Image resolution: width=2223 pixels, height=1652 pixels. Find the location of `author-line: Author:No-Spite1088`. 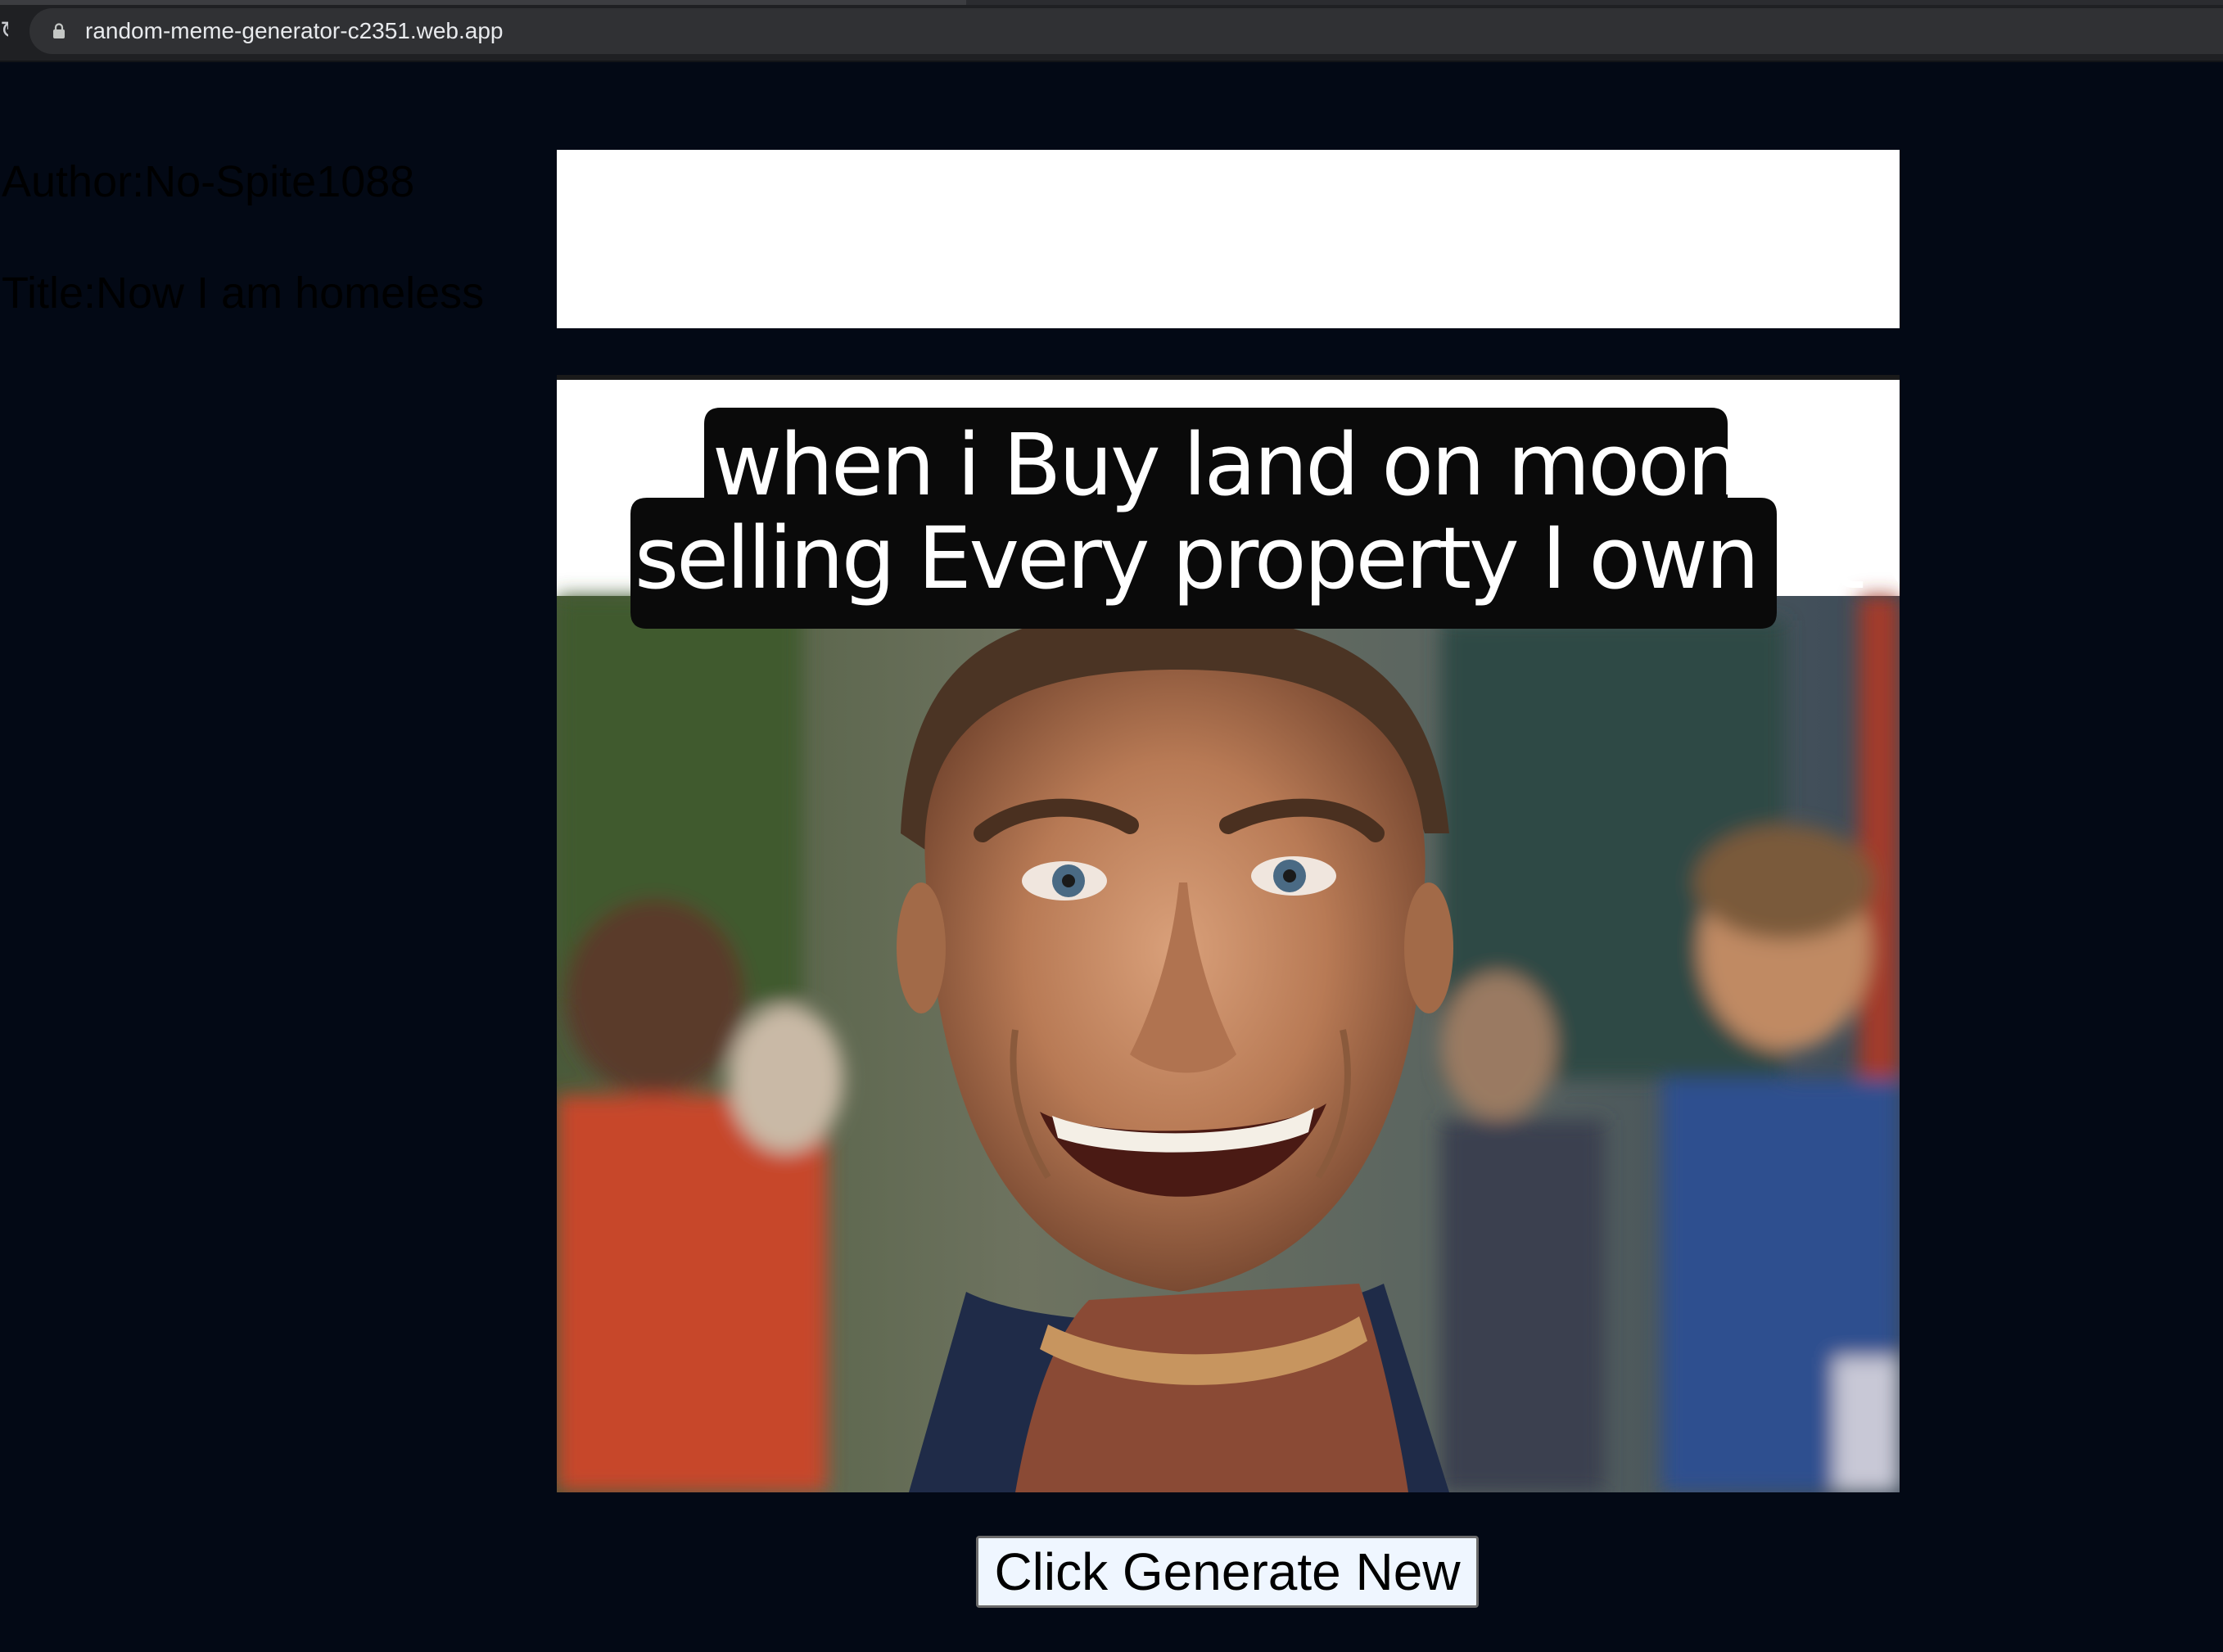

author-line: Author:No-Spite1088 is located at coordinates (209, 181).